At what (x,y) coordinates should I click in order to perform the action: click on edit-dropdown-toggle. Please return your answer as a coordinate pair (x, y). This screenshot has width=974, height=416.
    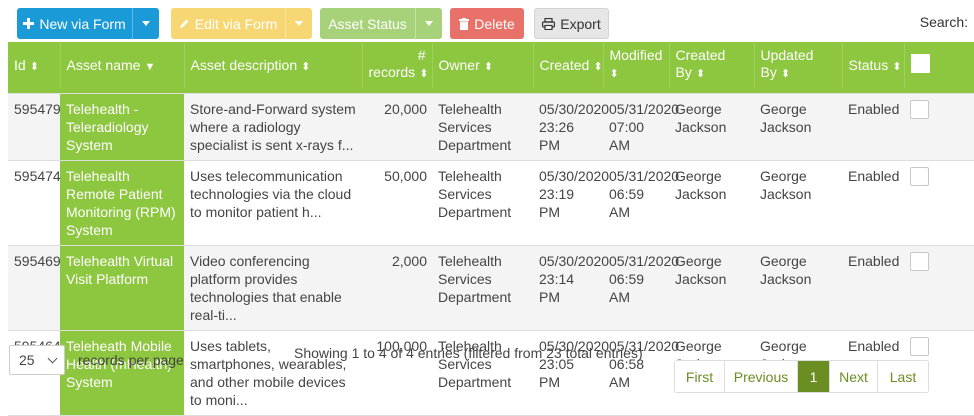
    Looking at the image, I should click on (298, 23).